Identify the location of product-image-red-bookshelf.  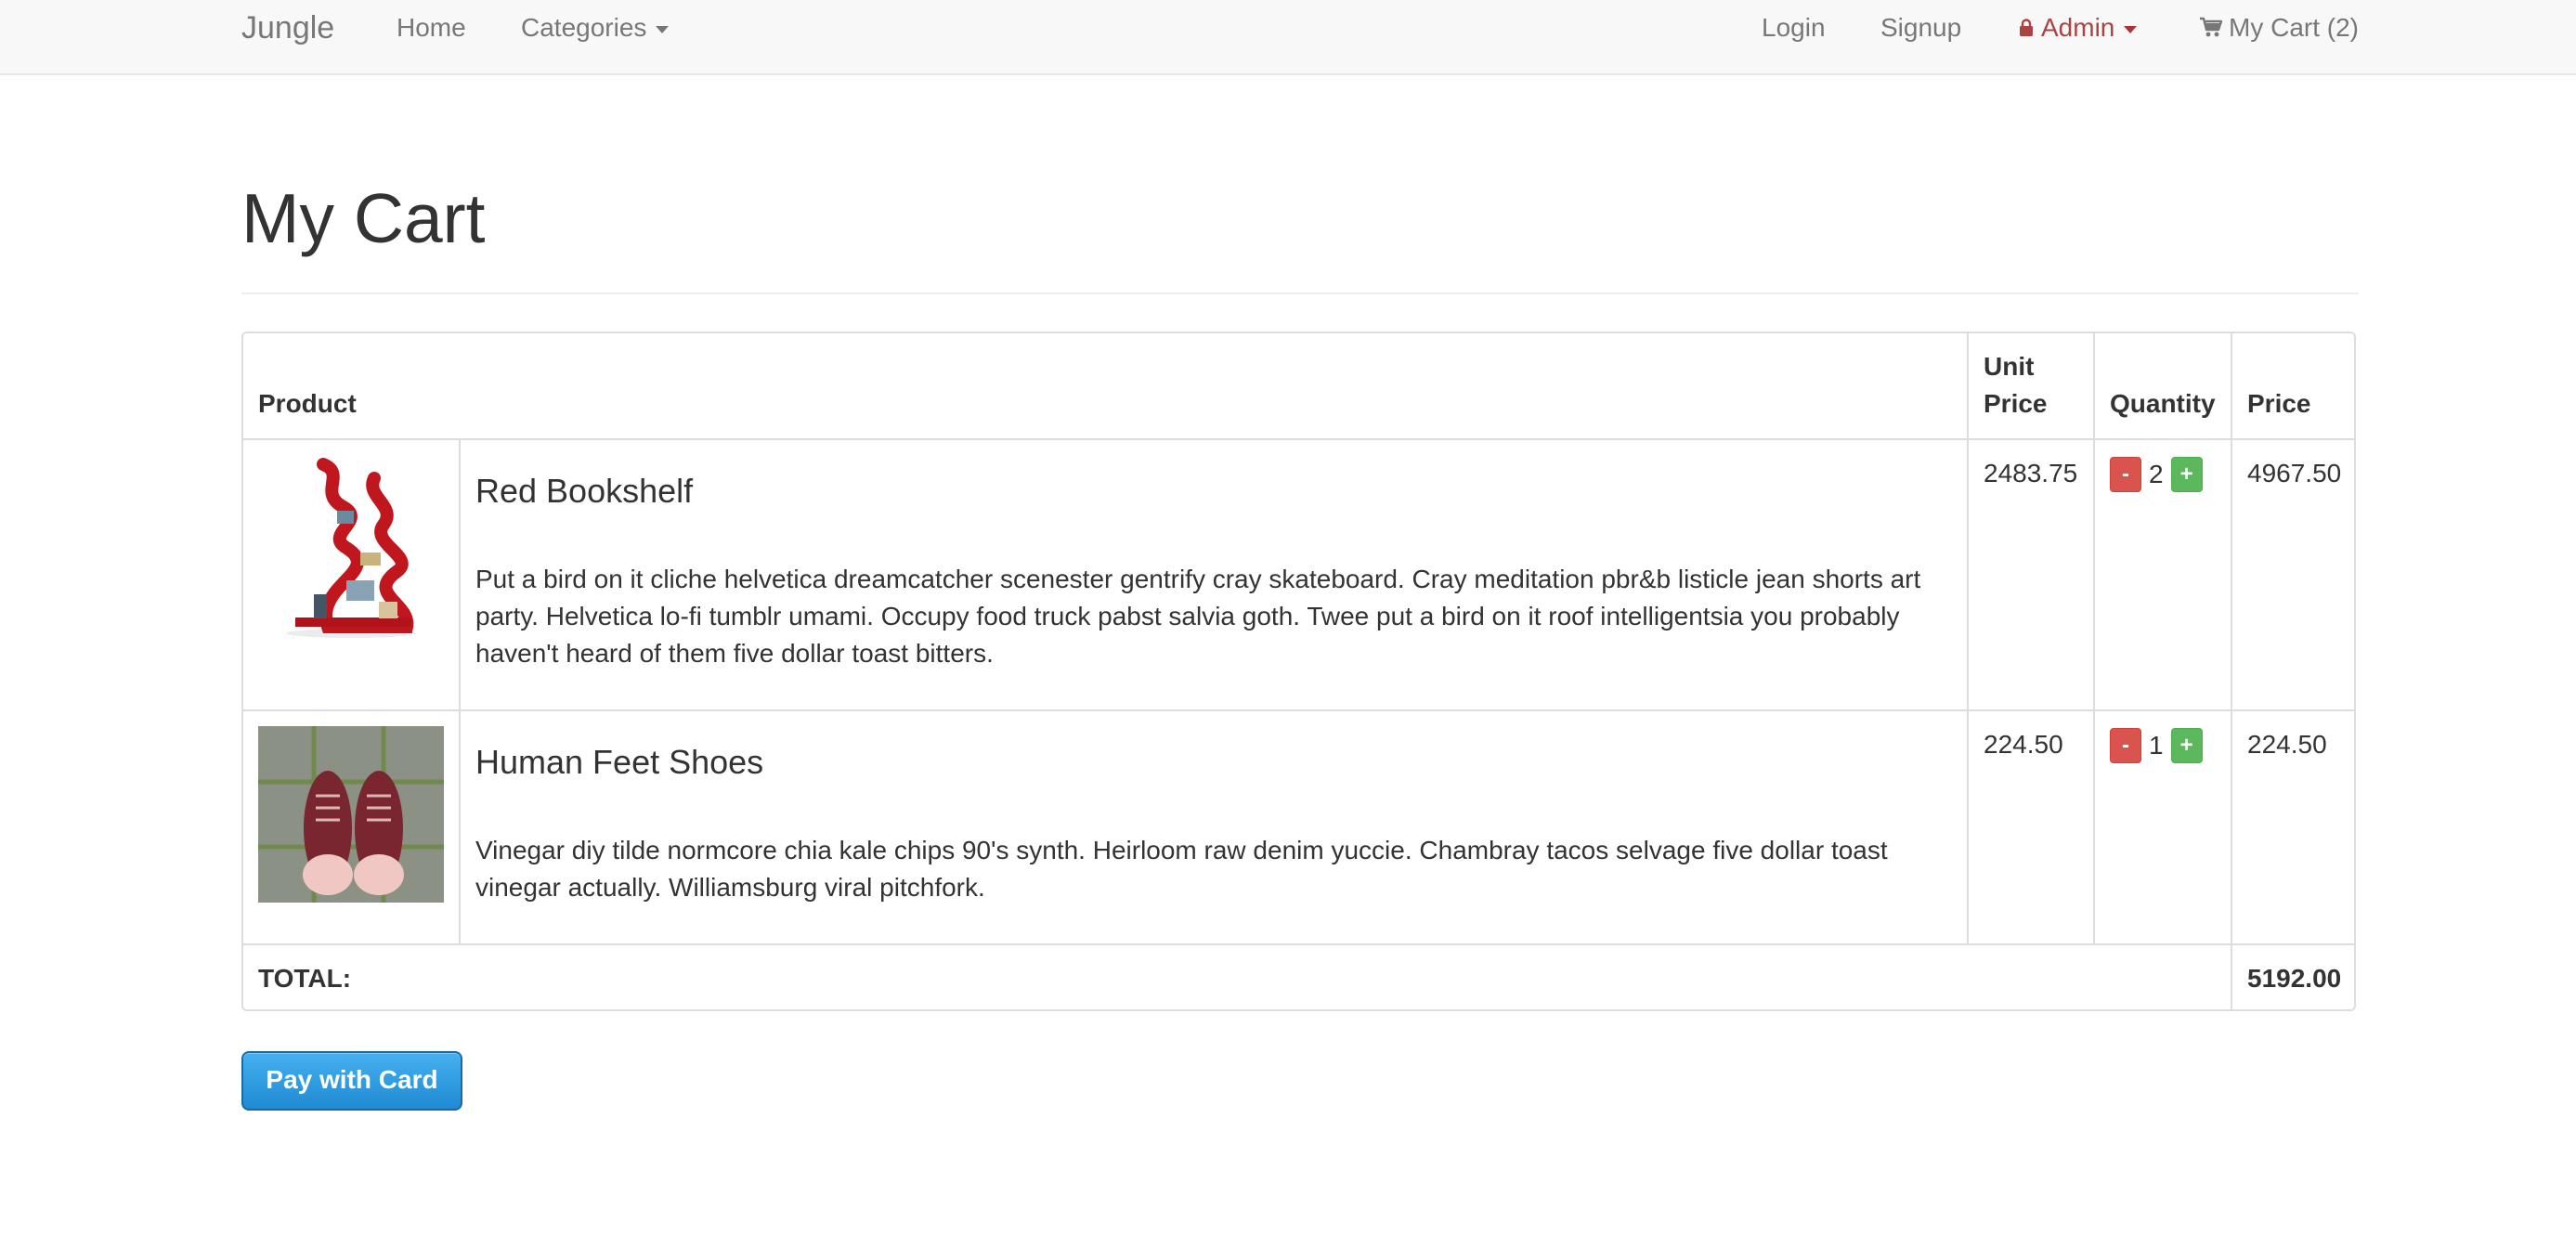
(351, 548).